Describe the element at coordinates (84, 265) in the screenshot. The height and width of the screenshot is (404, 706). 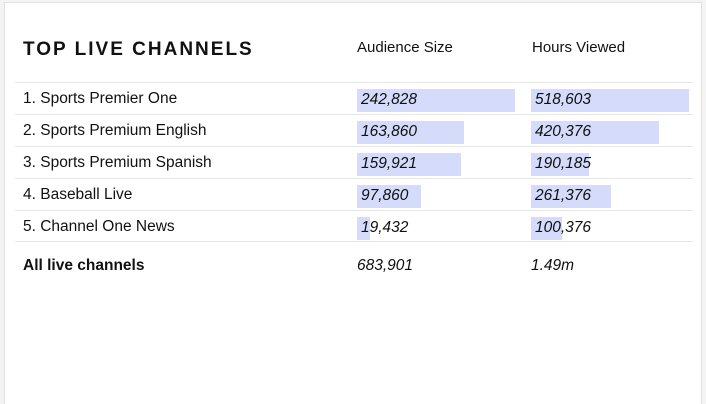
I see `total-label: All live channels` at that location.